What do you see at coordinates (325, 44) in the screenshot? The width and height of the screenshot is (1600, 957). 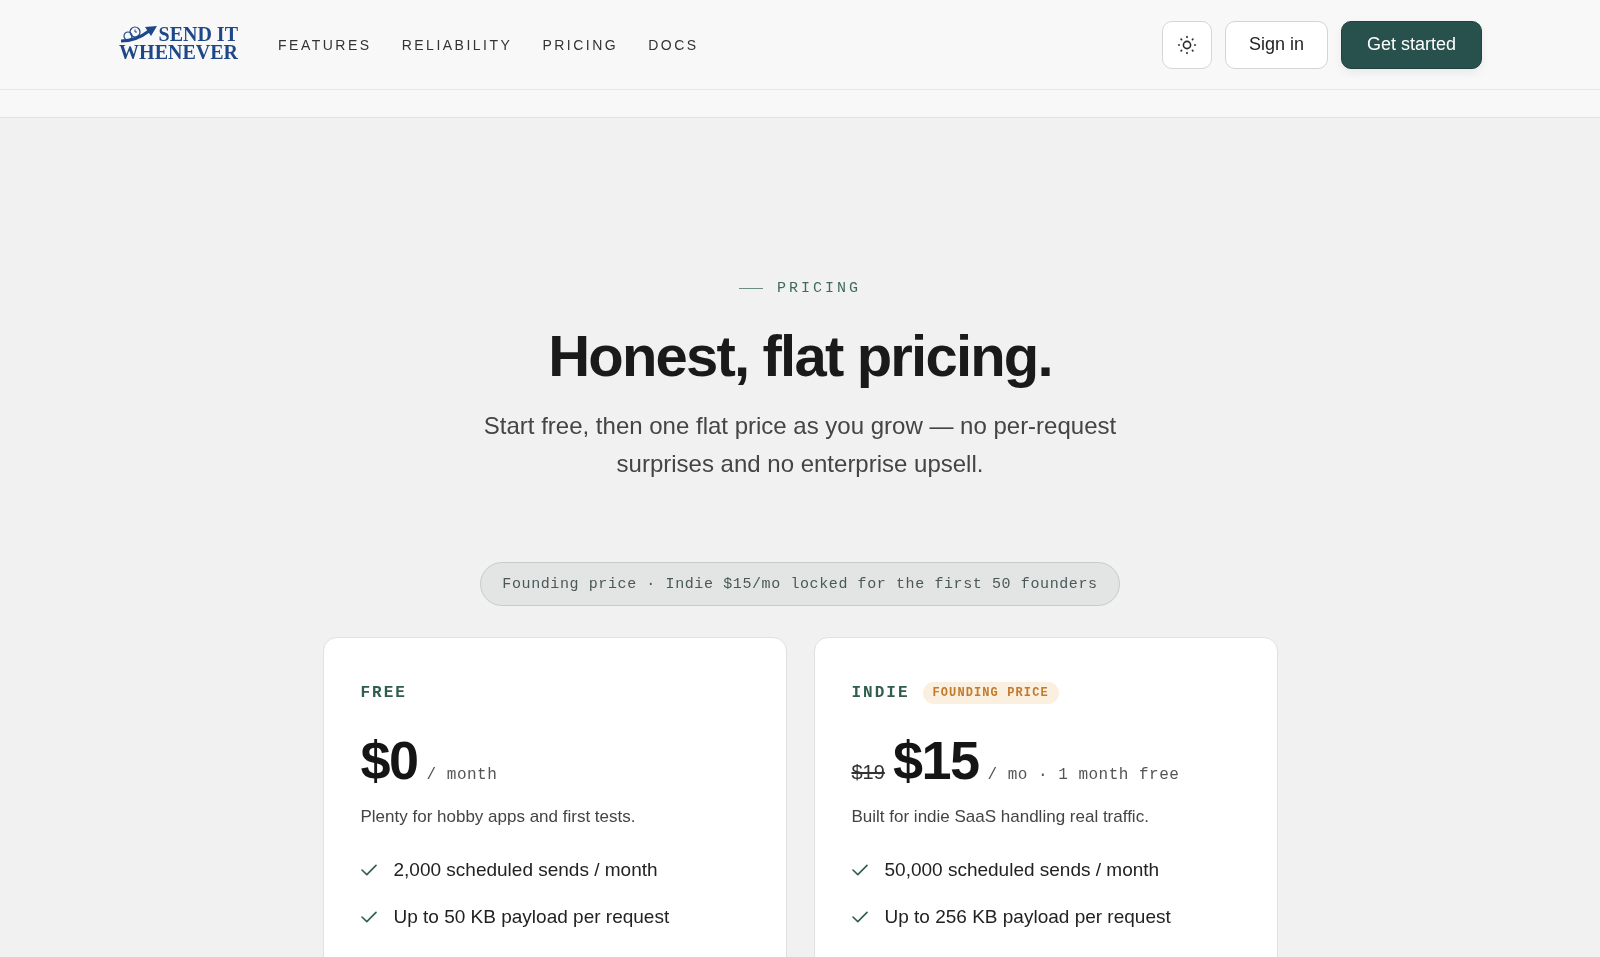 I see `nav-link: FEATURES` at bounding box center [325, 44].